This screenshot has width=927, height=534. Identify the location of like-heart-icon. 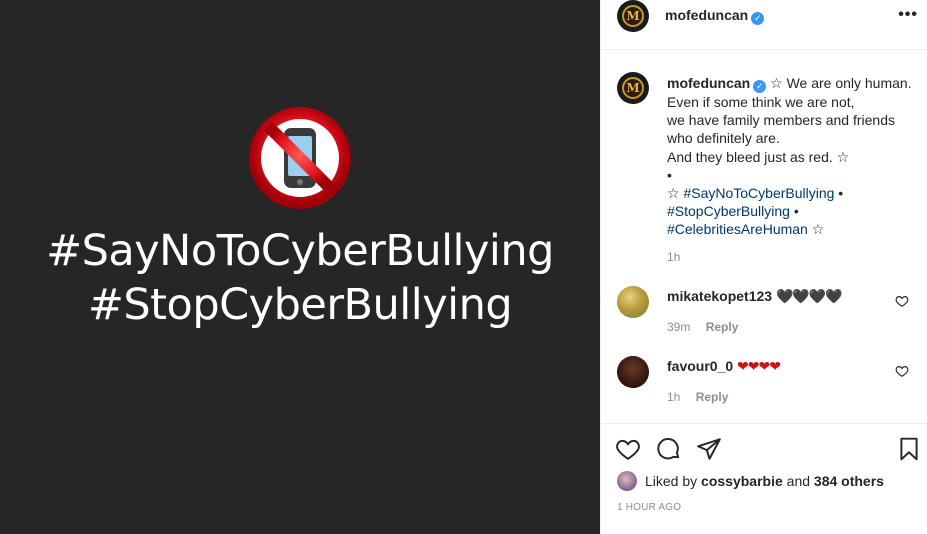
(628, 449).